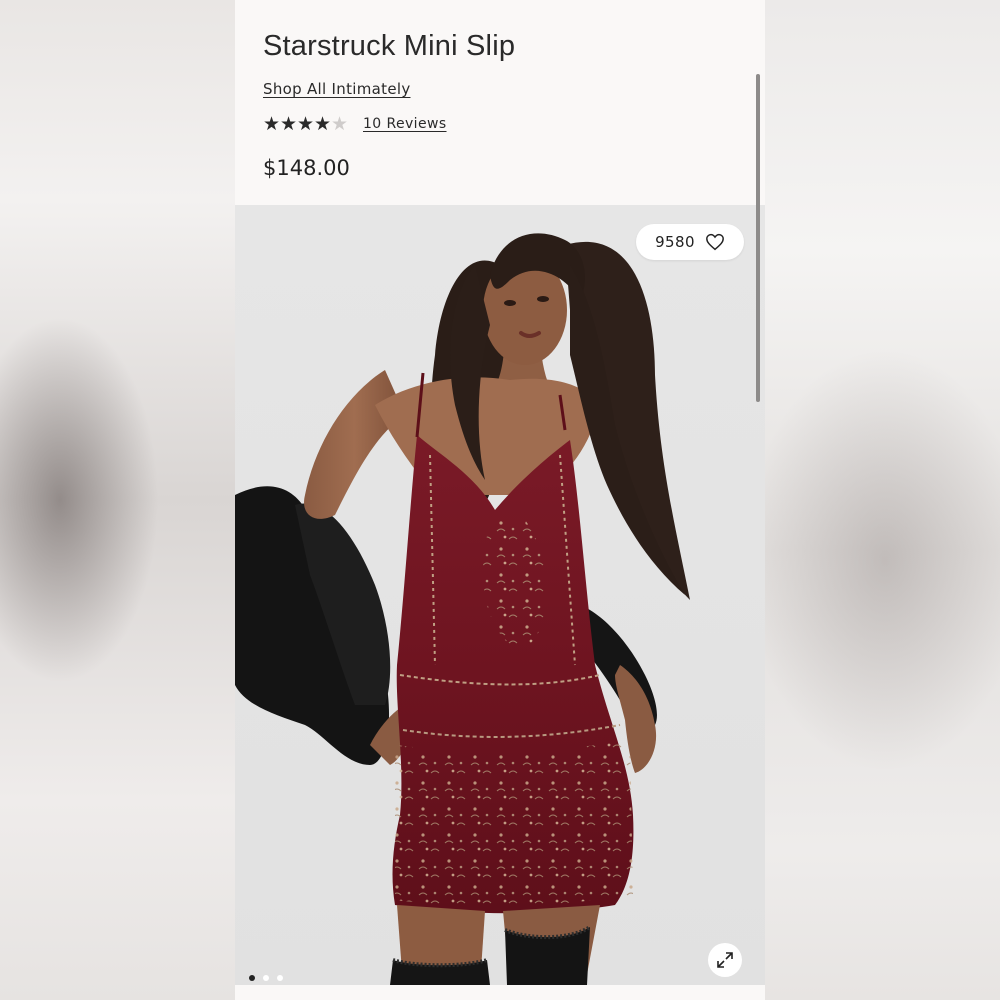 Image resolution: width=1000 pixels, height=1000 pixels. What do you see at coordinates (337, 89) in the screenshot?
I see `shop-all-link: Shop All Intimately` at bounding box center [337, 89].